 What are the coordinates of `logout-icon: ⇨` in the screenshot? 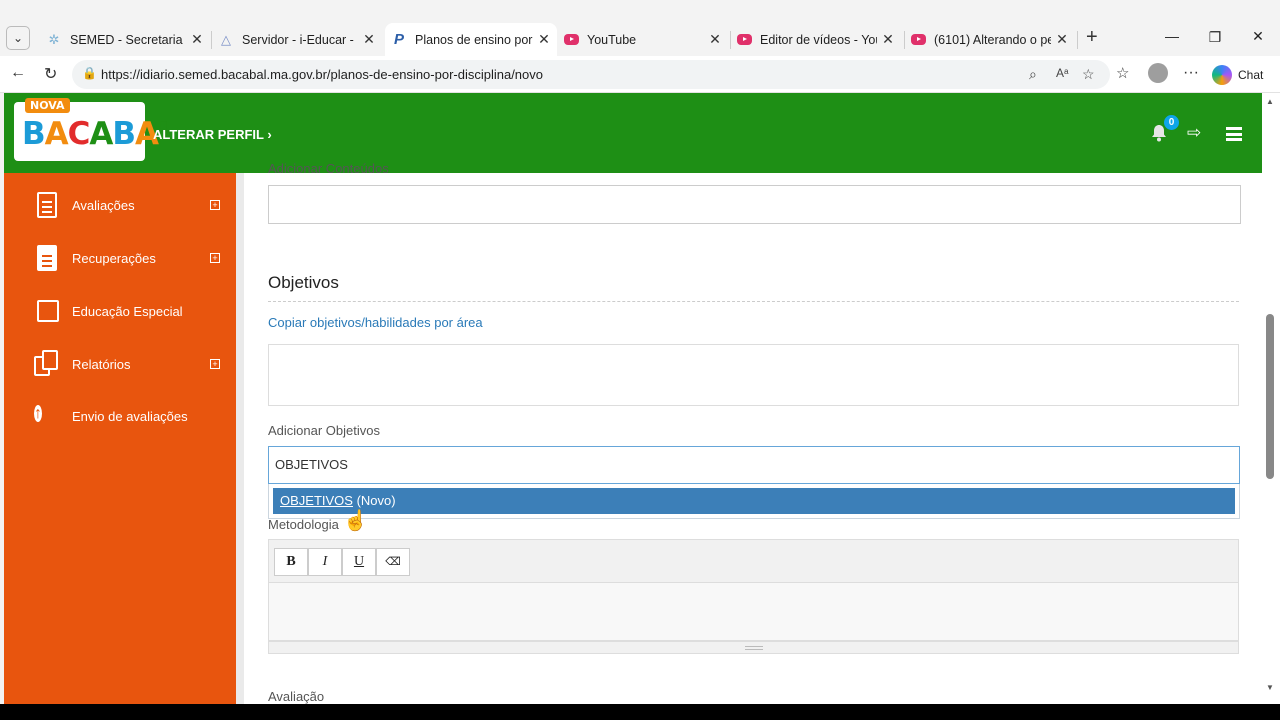 It's located at (1194, 133).